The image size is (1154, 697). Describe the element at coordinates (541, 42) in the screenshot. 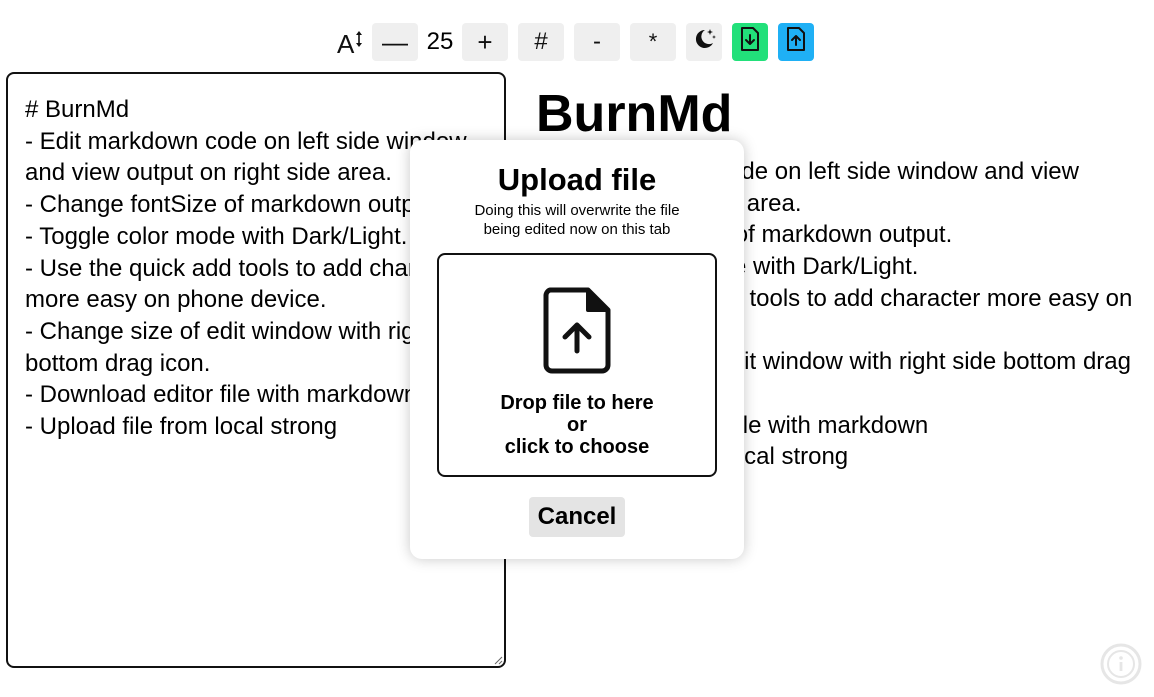

I see `add-heading-button: #` at that location.